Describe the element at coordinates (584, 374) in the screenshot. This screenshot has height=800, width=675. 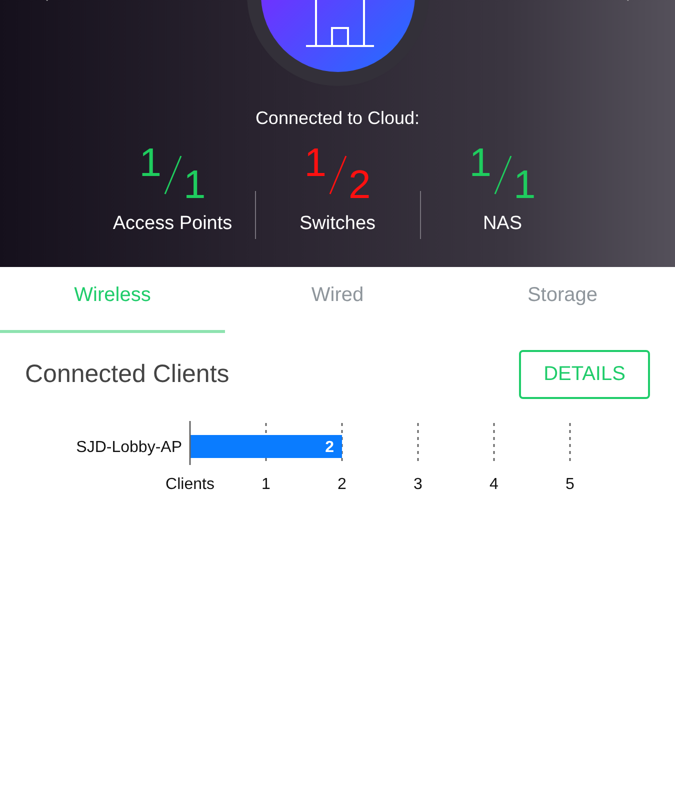
I see `details-button: DETAILS` at that location.